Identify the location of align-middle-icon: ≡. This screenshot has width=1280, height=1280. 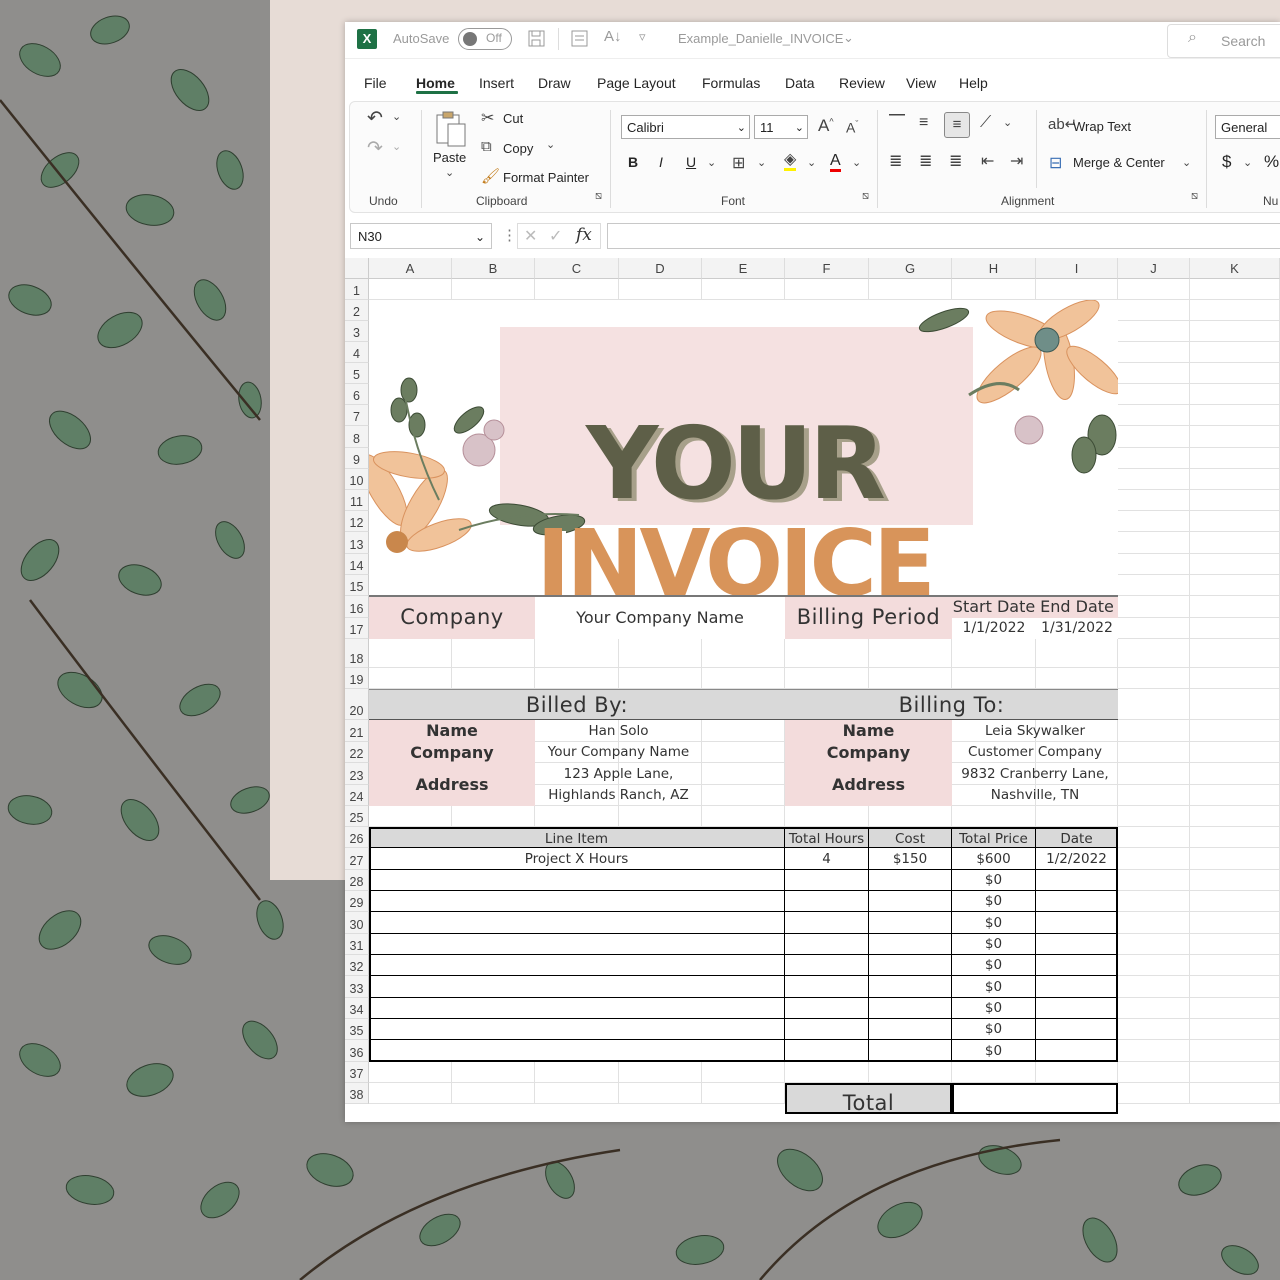
(923, 123).